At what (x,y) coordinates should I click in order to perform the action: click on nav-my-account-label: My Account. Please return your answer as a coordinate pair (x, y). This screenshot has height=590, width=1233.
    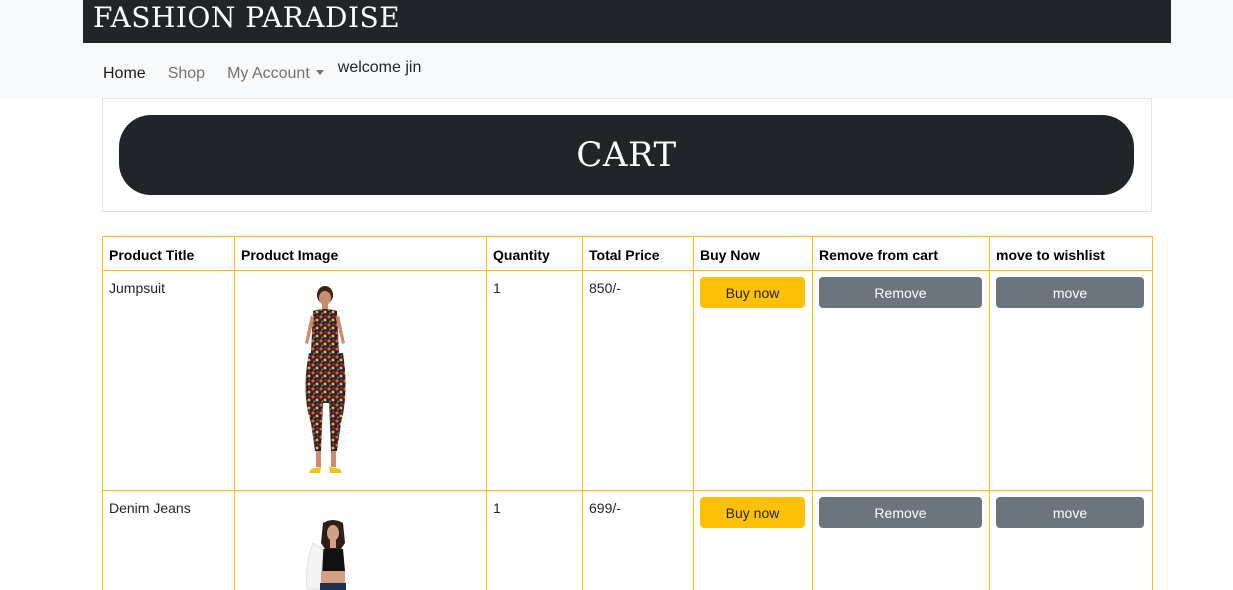
    Looking at the image, I should click on (268, 73).